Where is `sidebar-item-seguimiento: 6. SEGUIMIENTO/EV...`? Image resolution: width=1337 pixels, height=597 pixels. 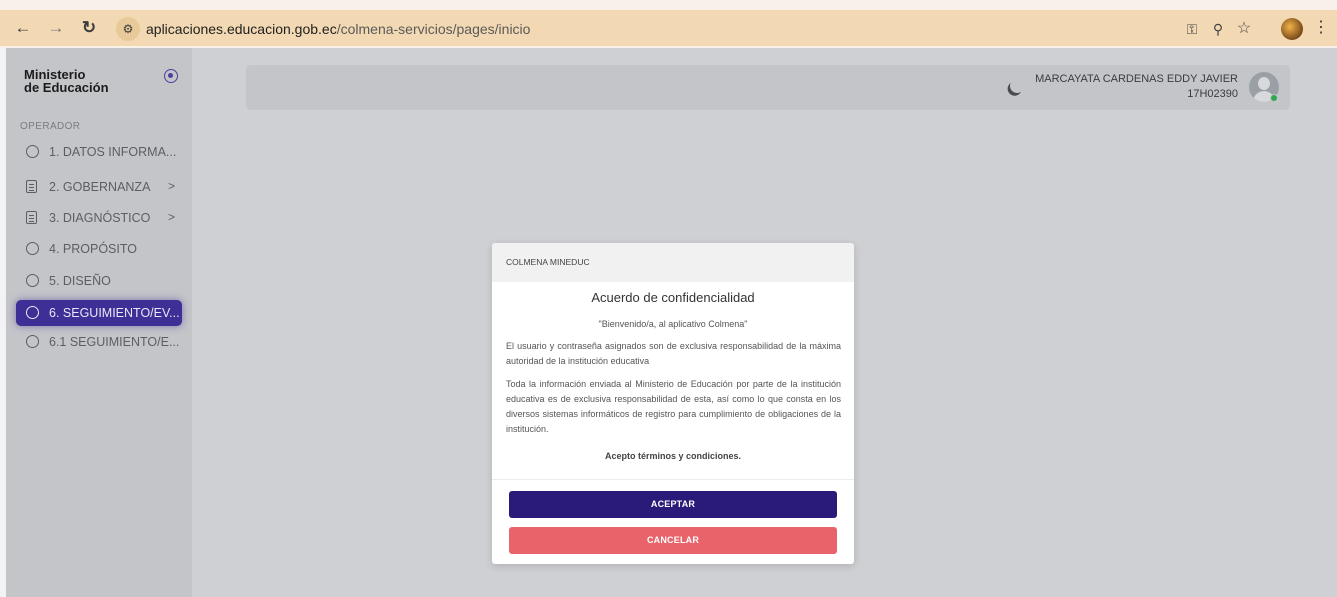 sidebar-item-seguimiento: 6. SEGUIMIENTO/EV... is located at coordinates (99, 313).